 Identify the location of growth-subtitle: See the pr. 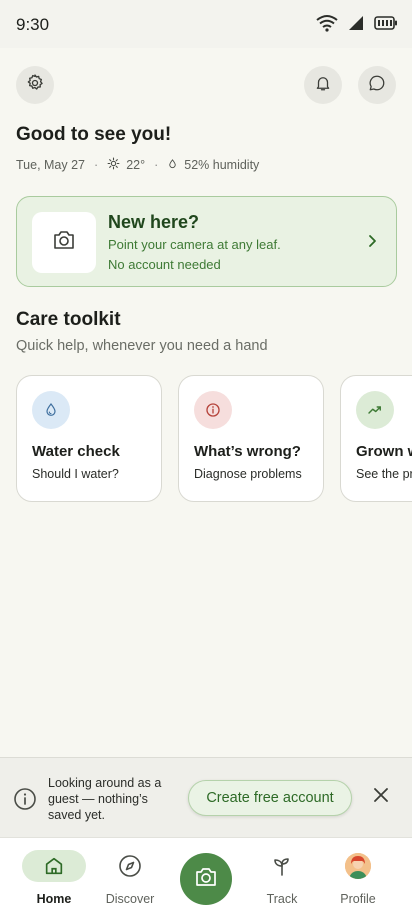
(384, 474).